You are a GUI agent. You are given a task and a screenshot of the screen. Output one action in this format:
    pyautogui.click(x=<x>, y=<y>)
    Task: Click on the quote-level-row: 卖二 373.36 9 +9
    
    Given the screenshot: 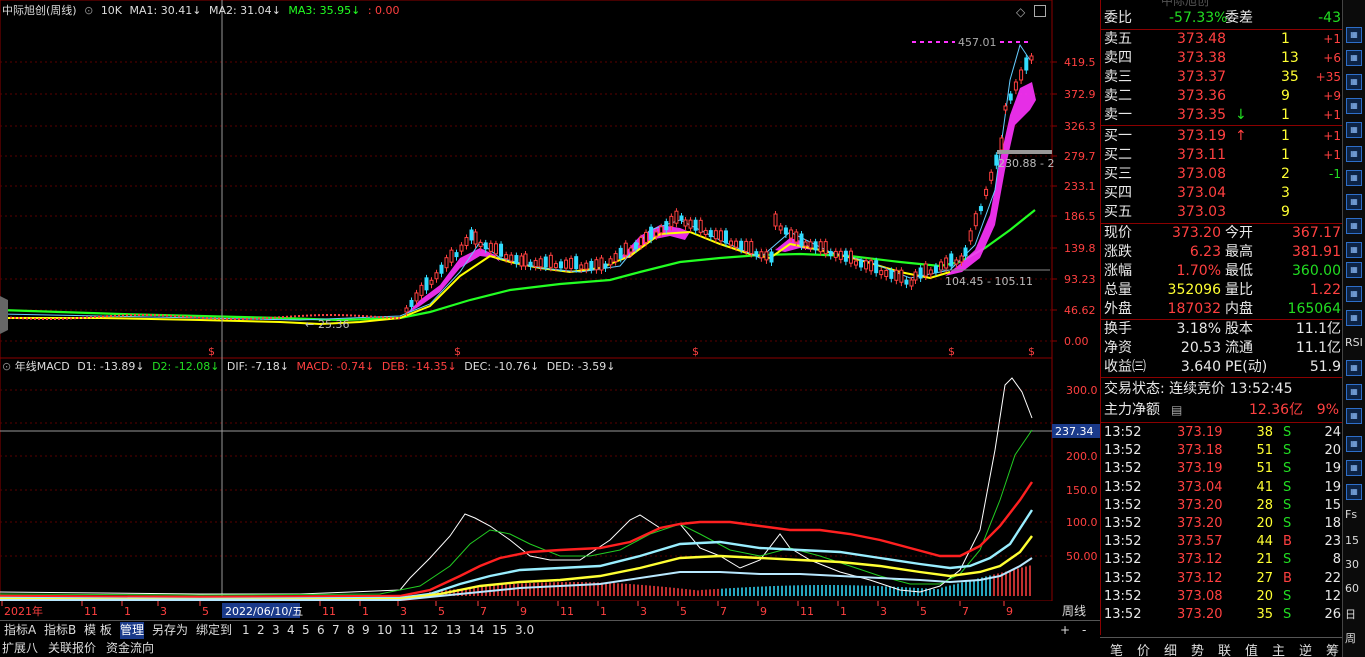 What is the action you would take?
    pyautogui.click(x=1222, y=96)
    